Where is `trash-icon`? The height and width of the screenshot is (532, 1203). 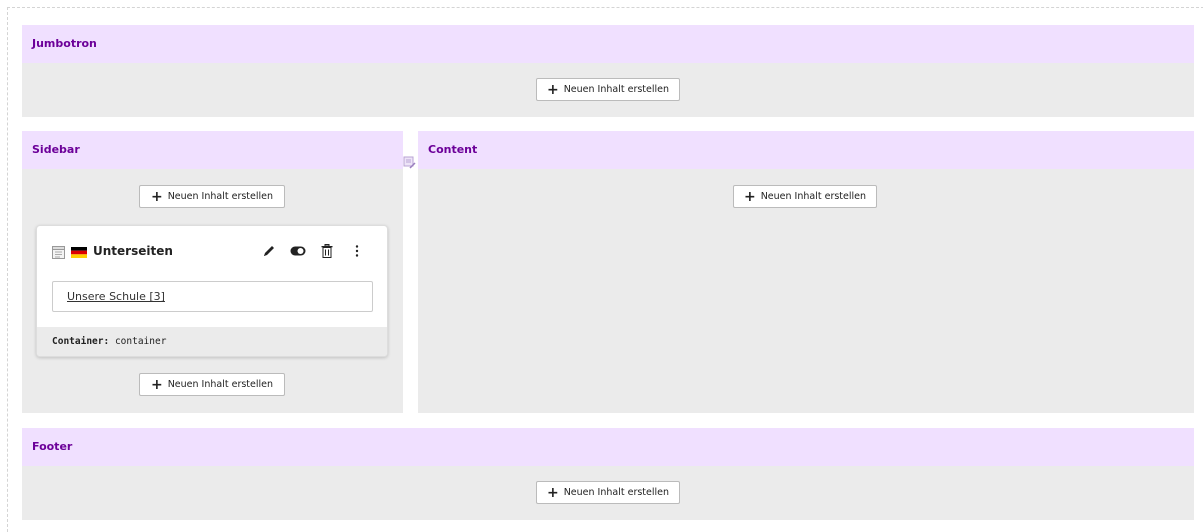 trash-icon is located at coordinates (327, 251).